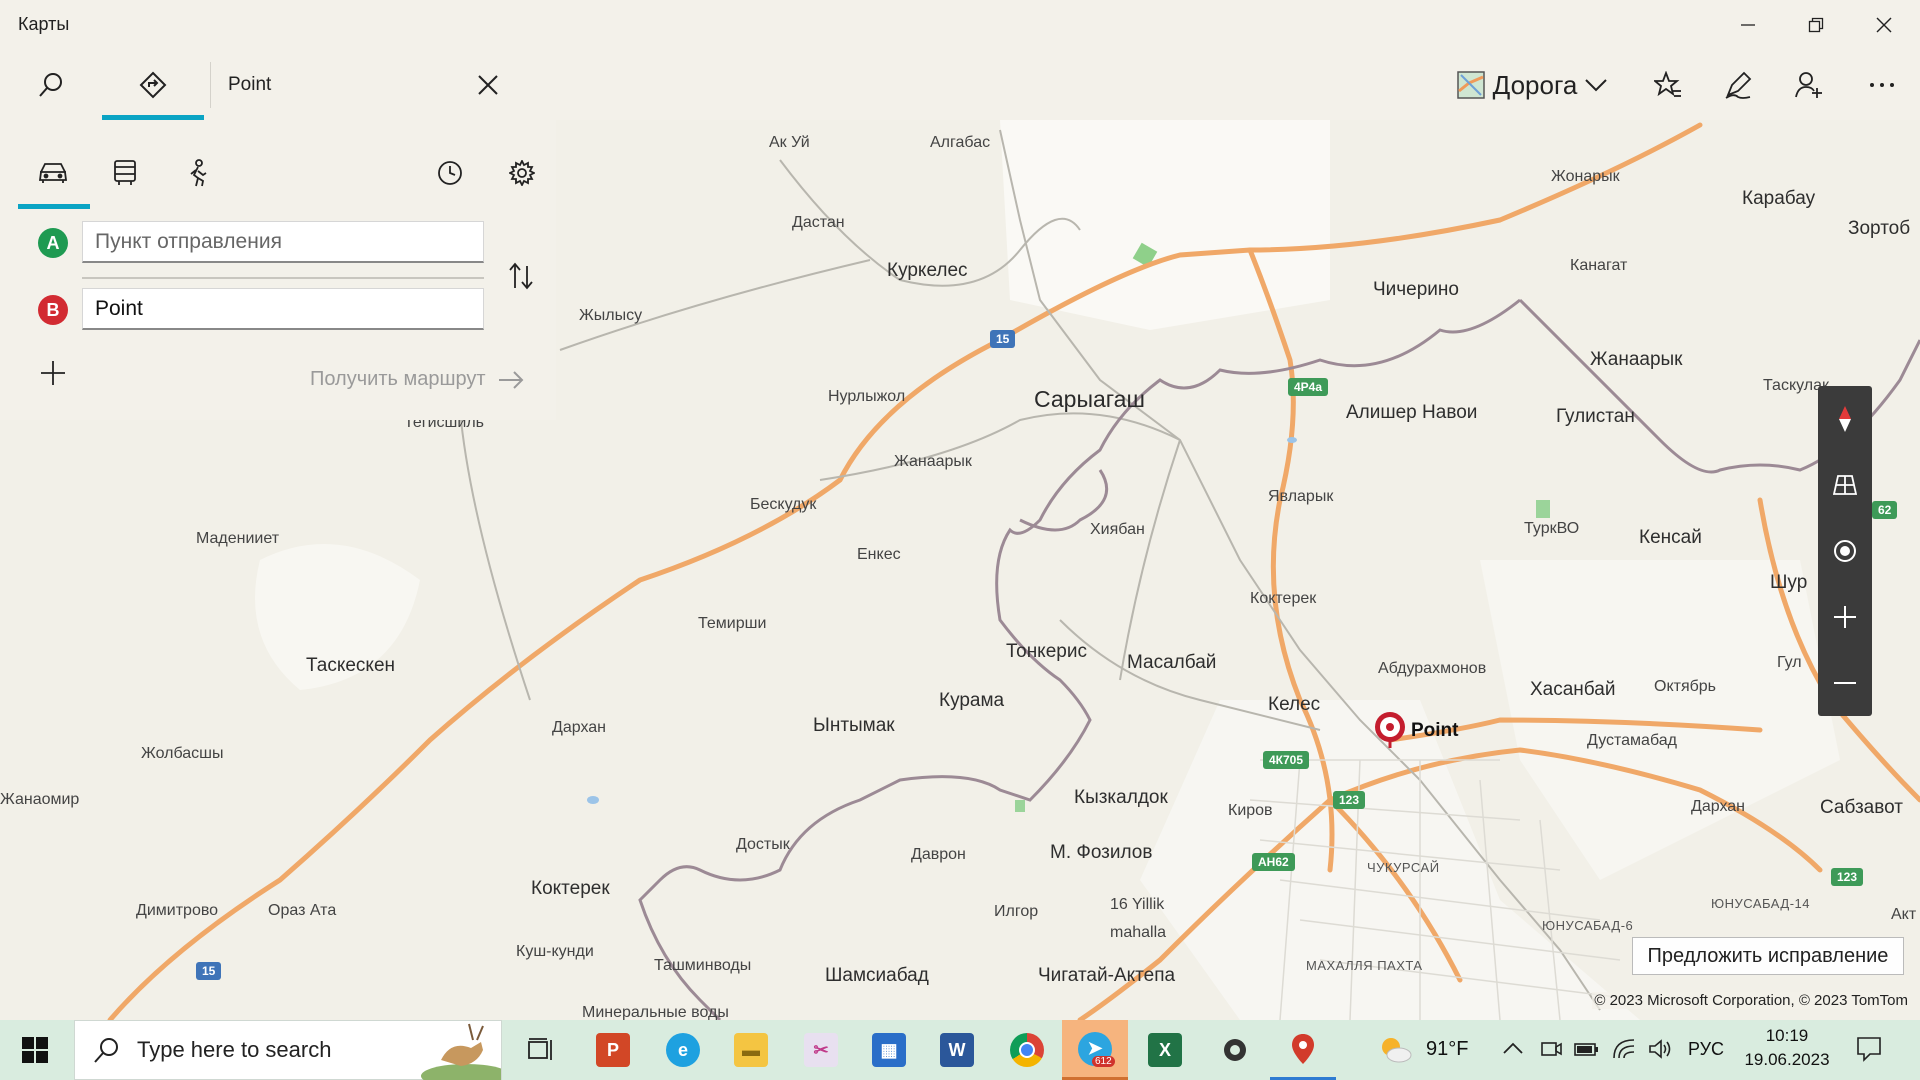  Describe the element at coordinates (1748, 25) in the screenshot. I see `minimize-button` at that location.